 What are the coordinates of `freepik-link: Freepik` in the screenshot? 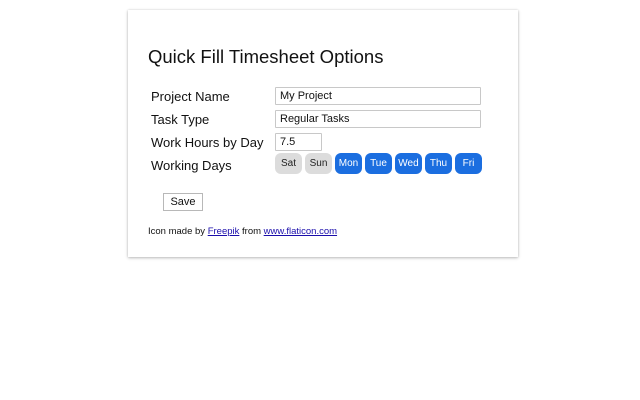 It's located at (224, 231).